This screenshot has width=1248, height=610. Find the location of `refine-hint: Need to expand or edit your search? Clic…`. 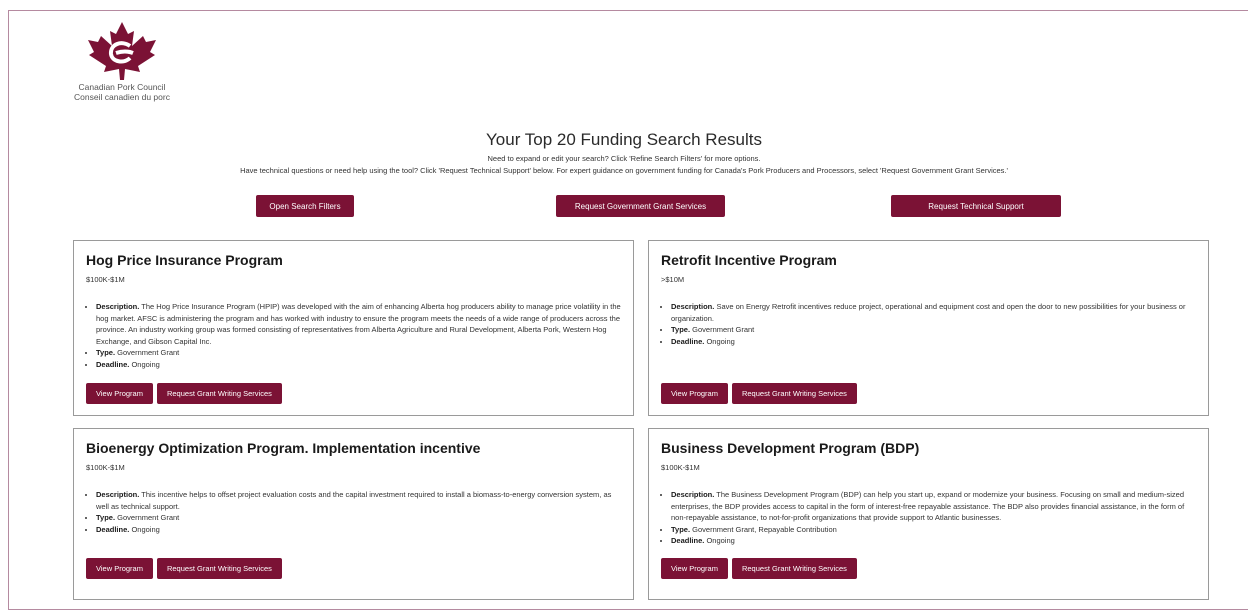

refine-hint: Need to expand or edit your search? Clic… is located at coordinates (624, 158).